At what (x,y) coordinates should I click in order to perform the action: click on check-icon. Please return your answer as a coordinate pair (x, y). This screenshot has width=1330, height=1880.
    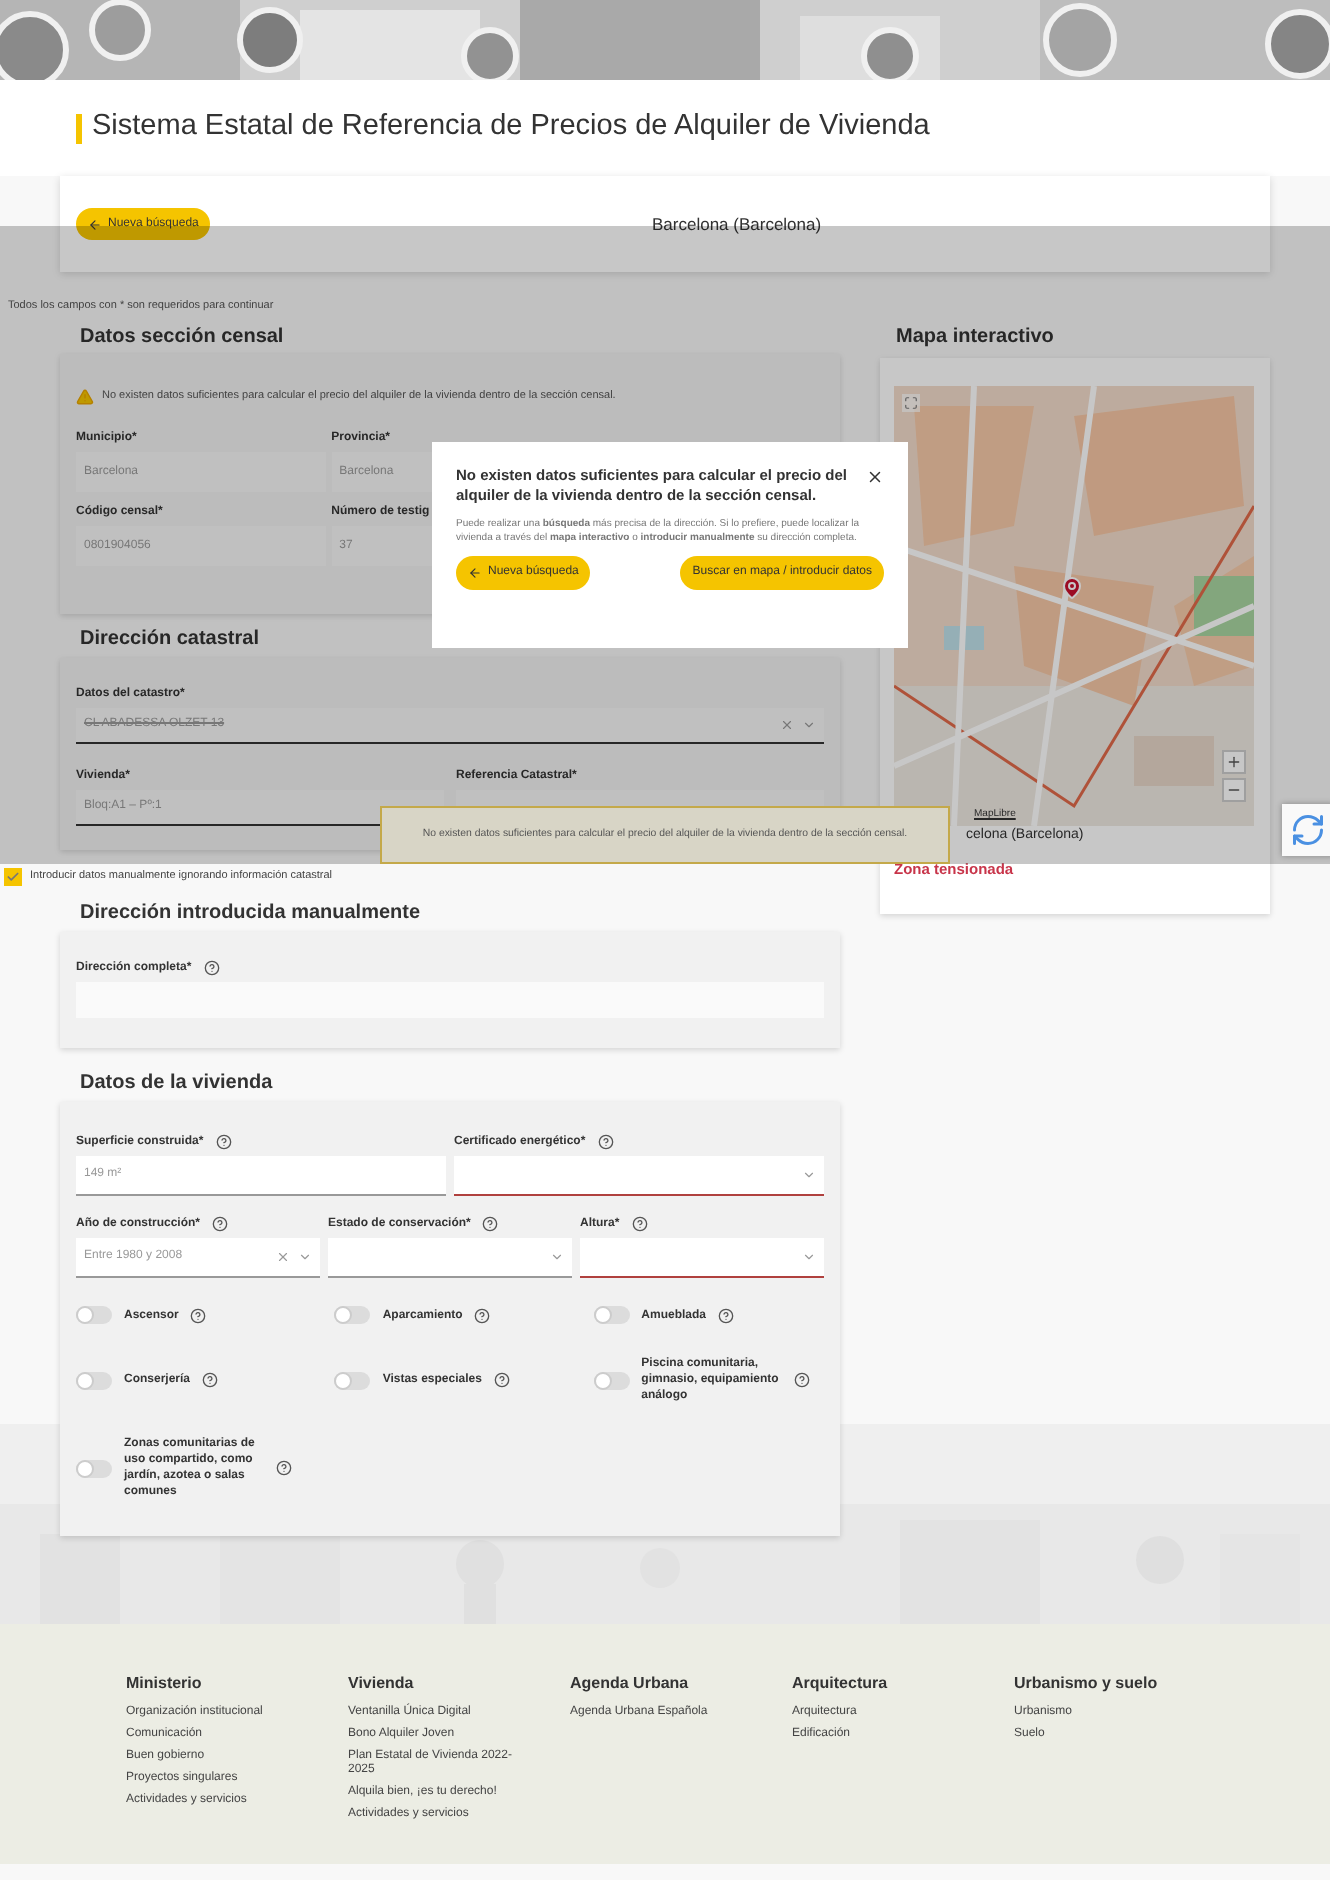
    Looking at the image, I should click on (13, 876).